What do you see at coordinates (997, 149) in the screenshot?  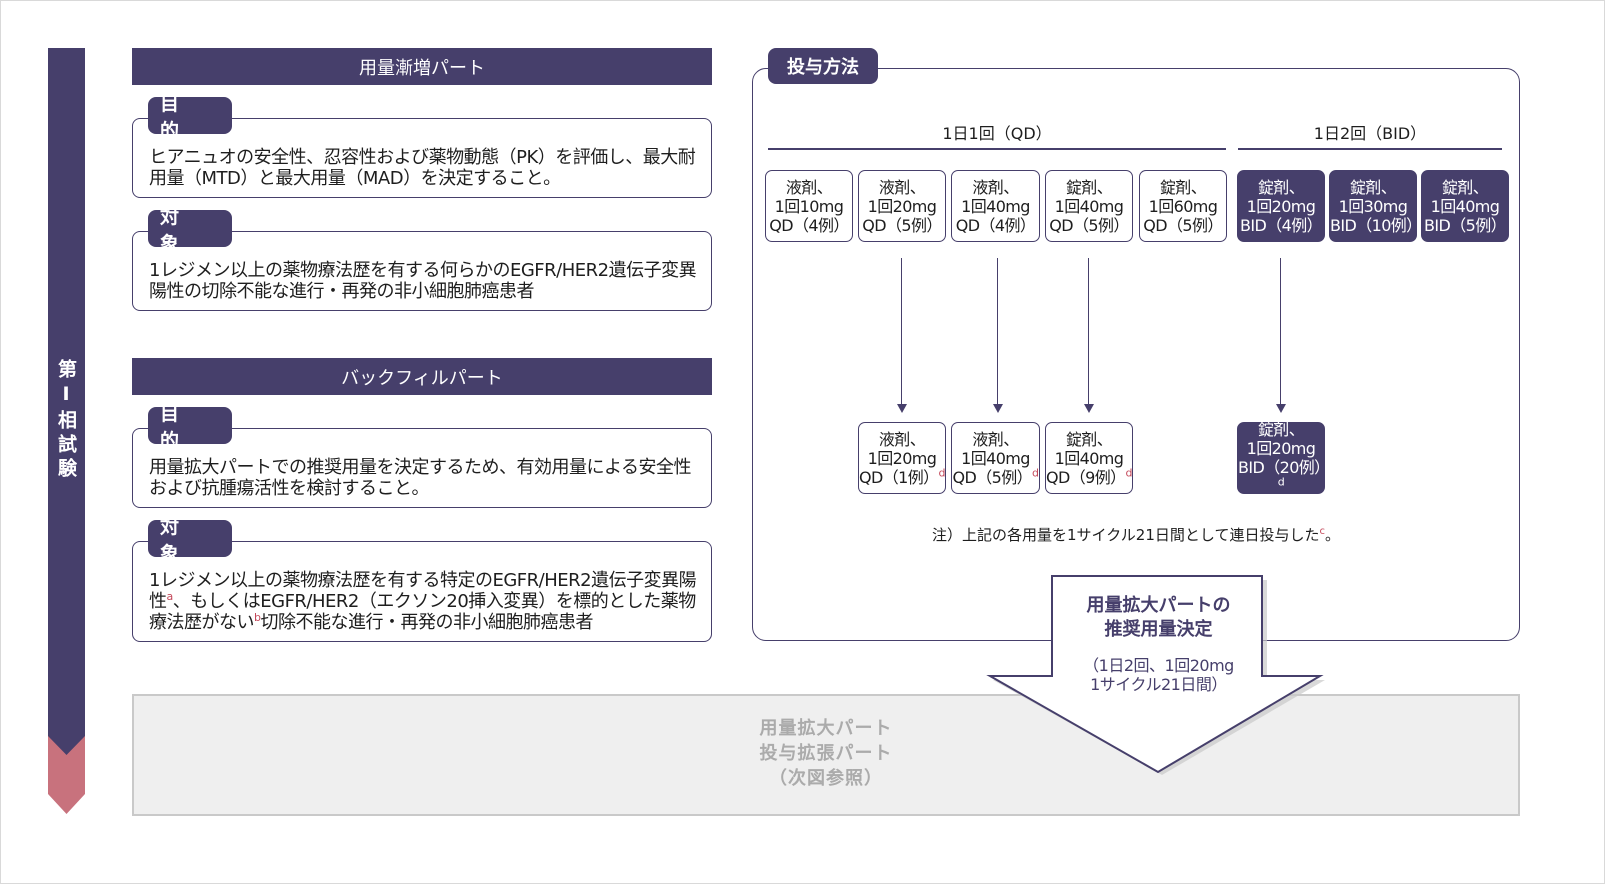 I see `qd-group-line` at bounding box center [997, 149].